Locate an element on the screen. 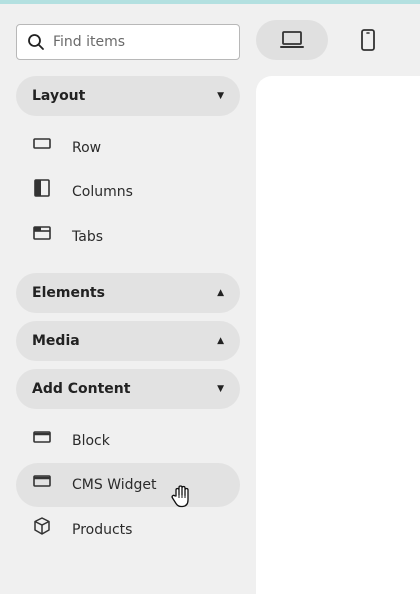 The width and height of the screenshot is (420, 594). item-cms-widget: CMS Widget is located at coordinates (128, 485).